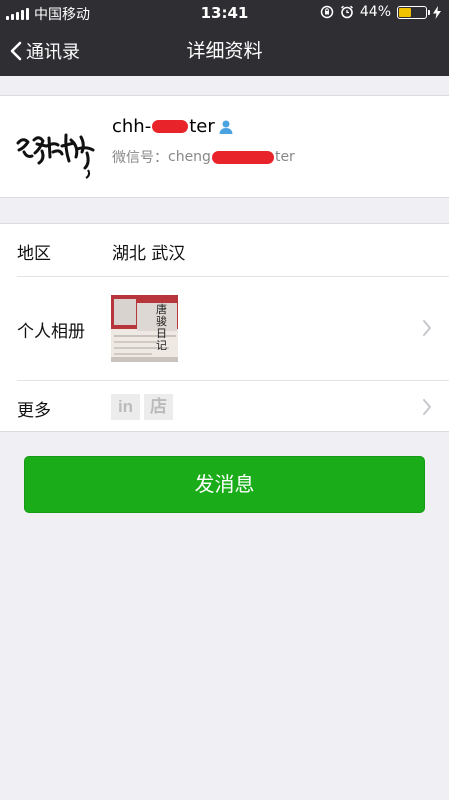 The height and width of the screenshot is (800, 449). I want to click on album-label: 个人相册, so click(51, 332).